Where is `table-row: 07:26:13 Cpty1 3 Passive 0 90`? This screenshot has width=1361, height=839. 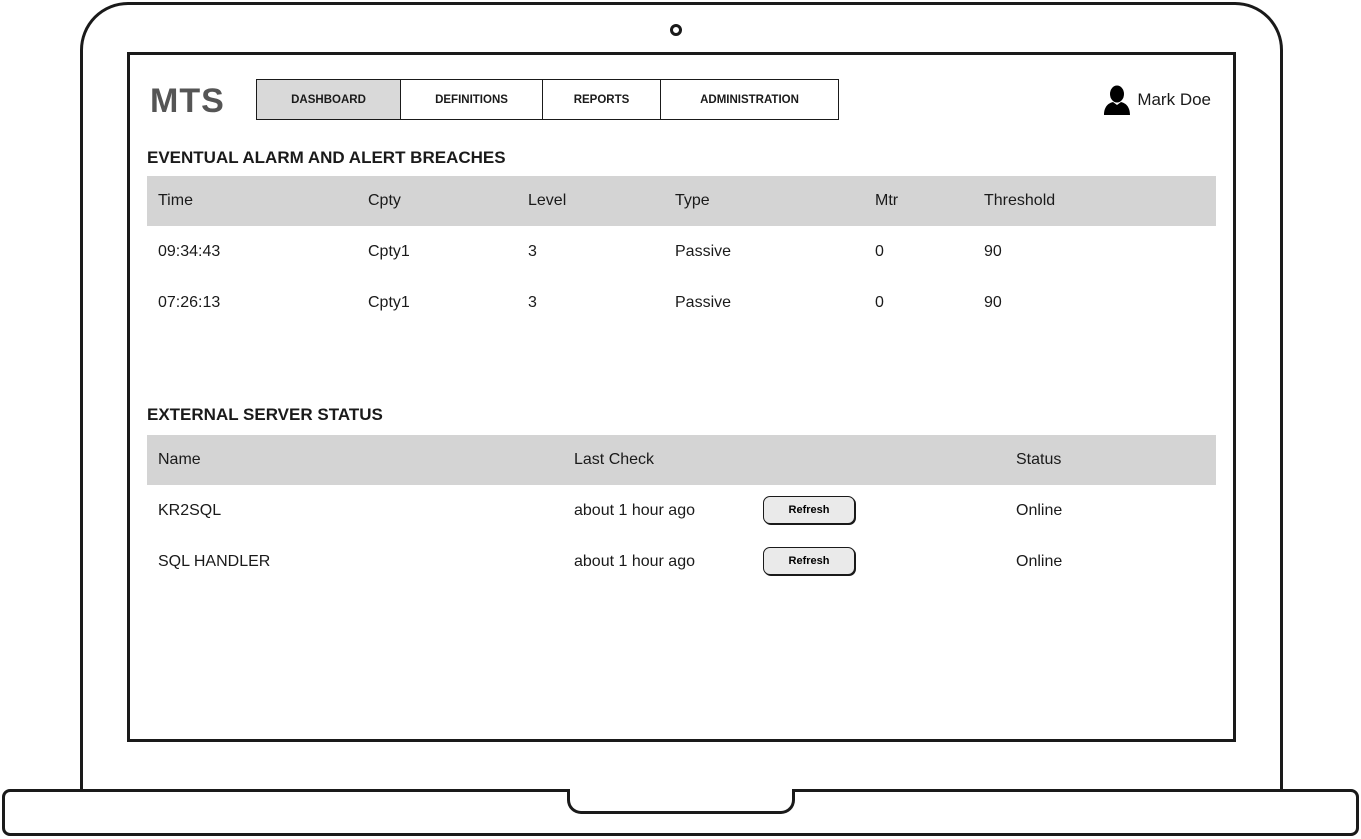
table-row: 07:26:13 Cpty1 3 Passive 0 90 is located at coordinates (681, 302).